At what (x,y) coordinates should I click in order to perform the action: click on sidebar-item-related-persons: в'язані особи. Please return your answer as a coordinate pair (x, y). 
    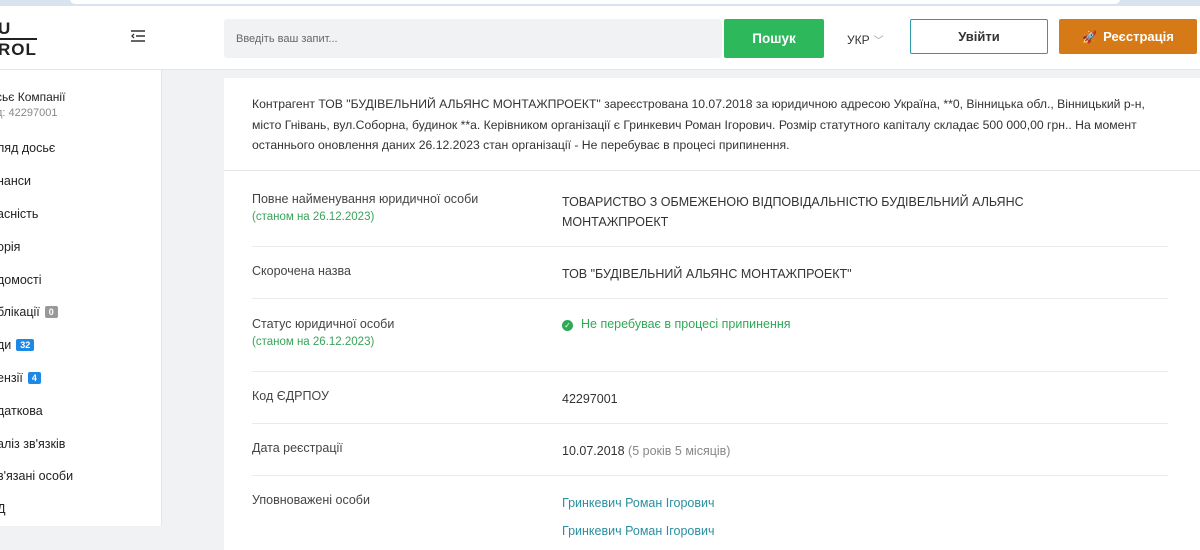
    Looking at the image, I should click on (80, 476).